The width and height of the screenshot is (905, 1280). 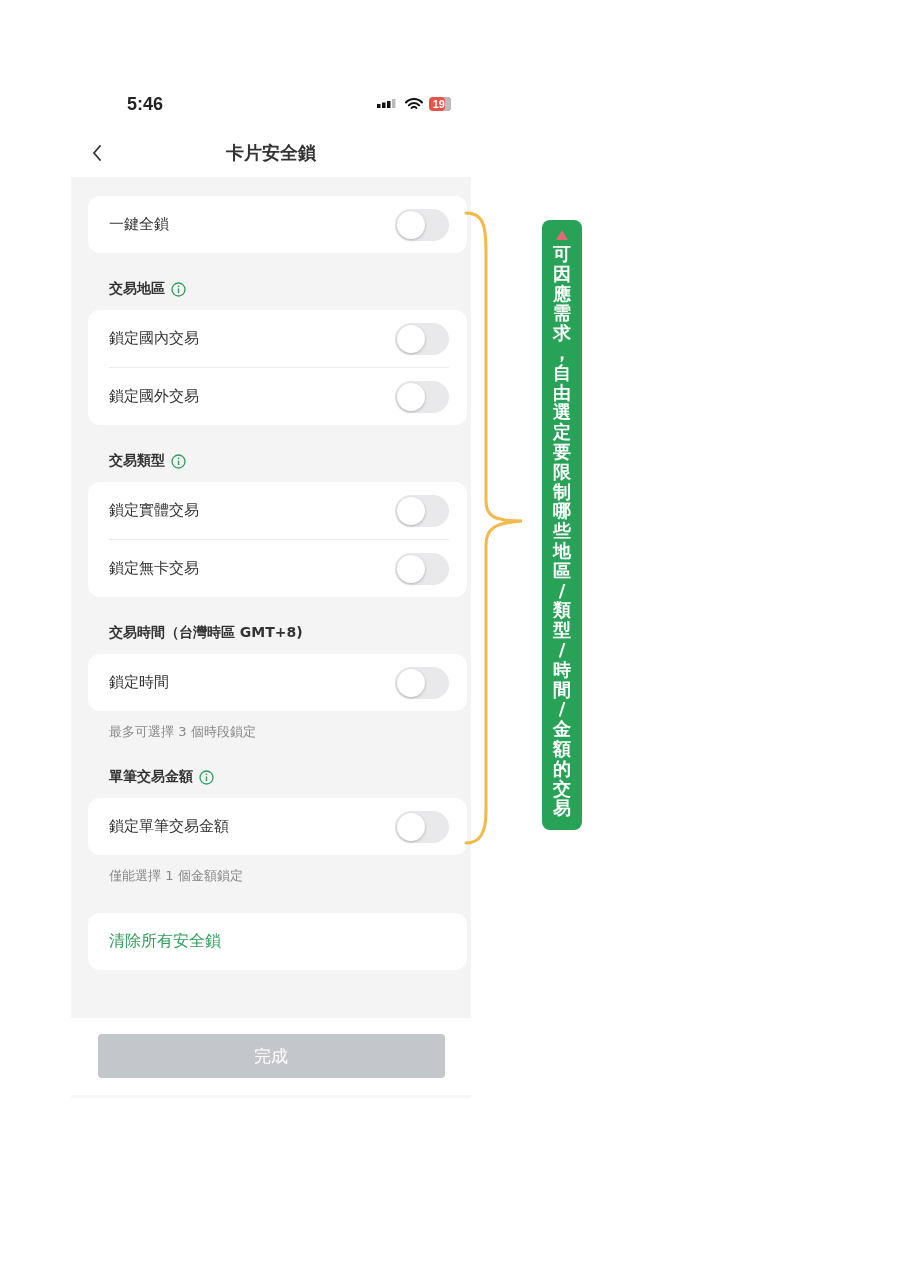 What do you see at coordinates (97, 153) in the screenshot?
I see `back-icon` at bounding box center [97, 153].